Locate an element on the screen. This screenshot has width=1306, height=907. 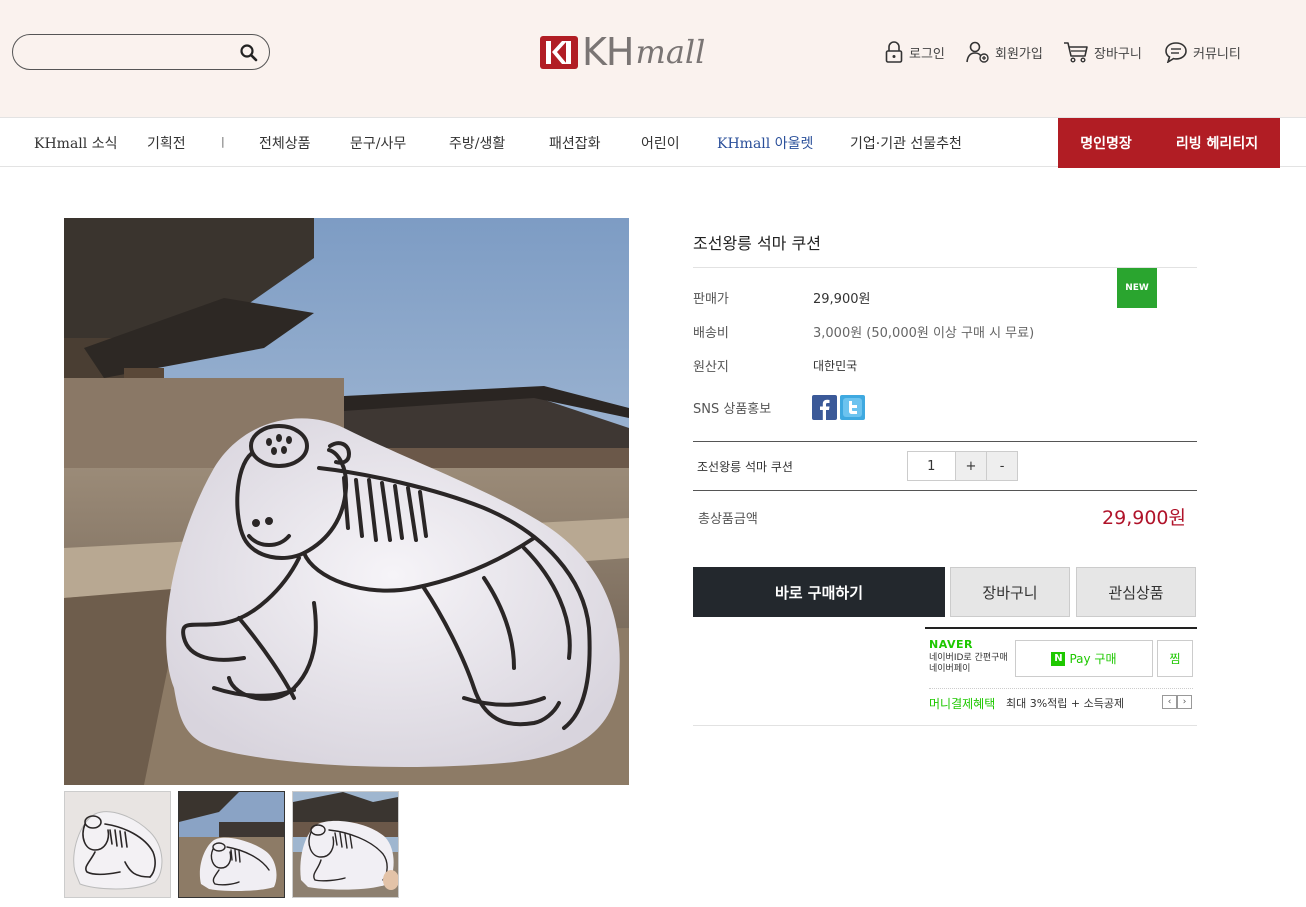
signup-label: 회원가입 is located at coordinates (1019, 54).